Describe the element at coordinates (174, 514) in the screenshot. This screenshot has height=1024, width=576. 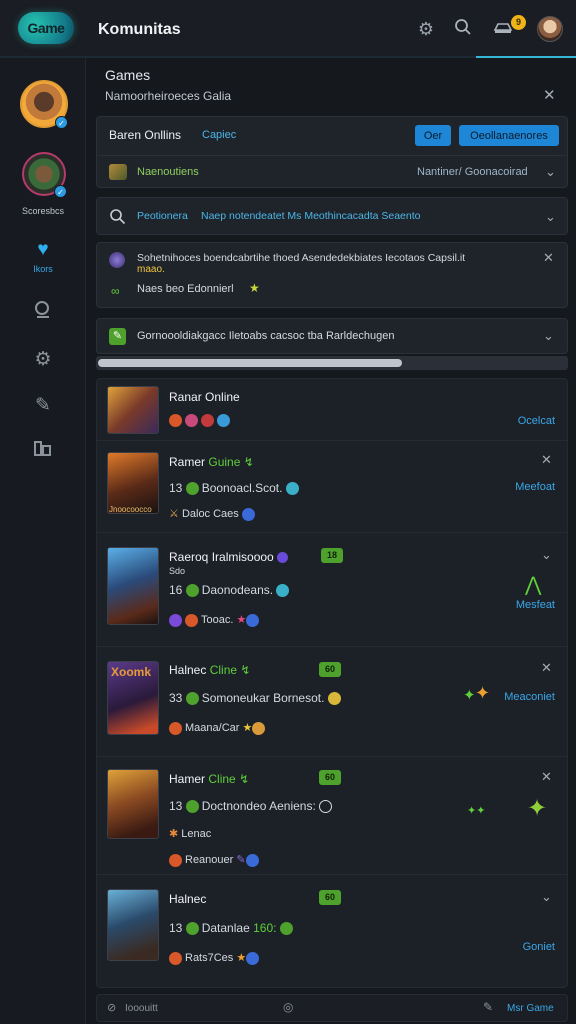
I see `sword-icon: ⚔` at that location.